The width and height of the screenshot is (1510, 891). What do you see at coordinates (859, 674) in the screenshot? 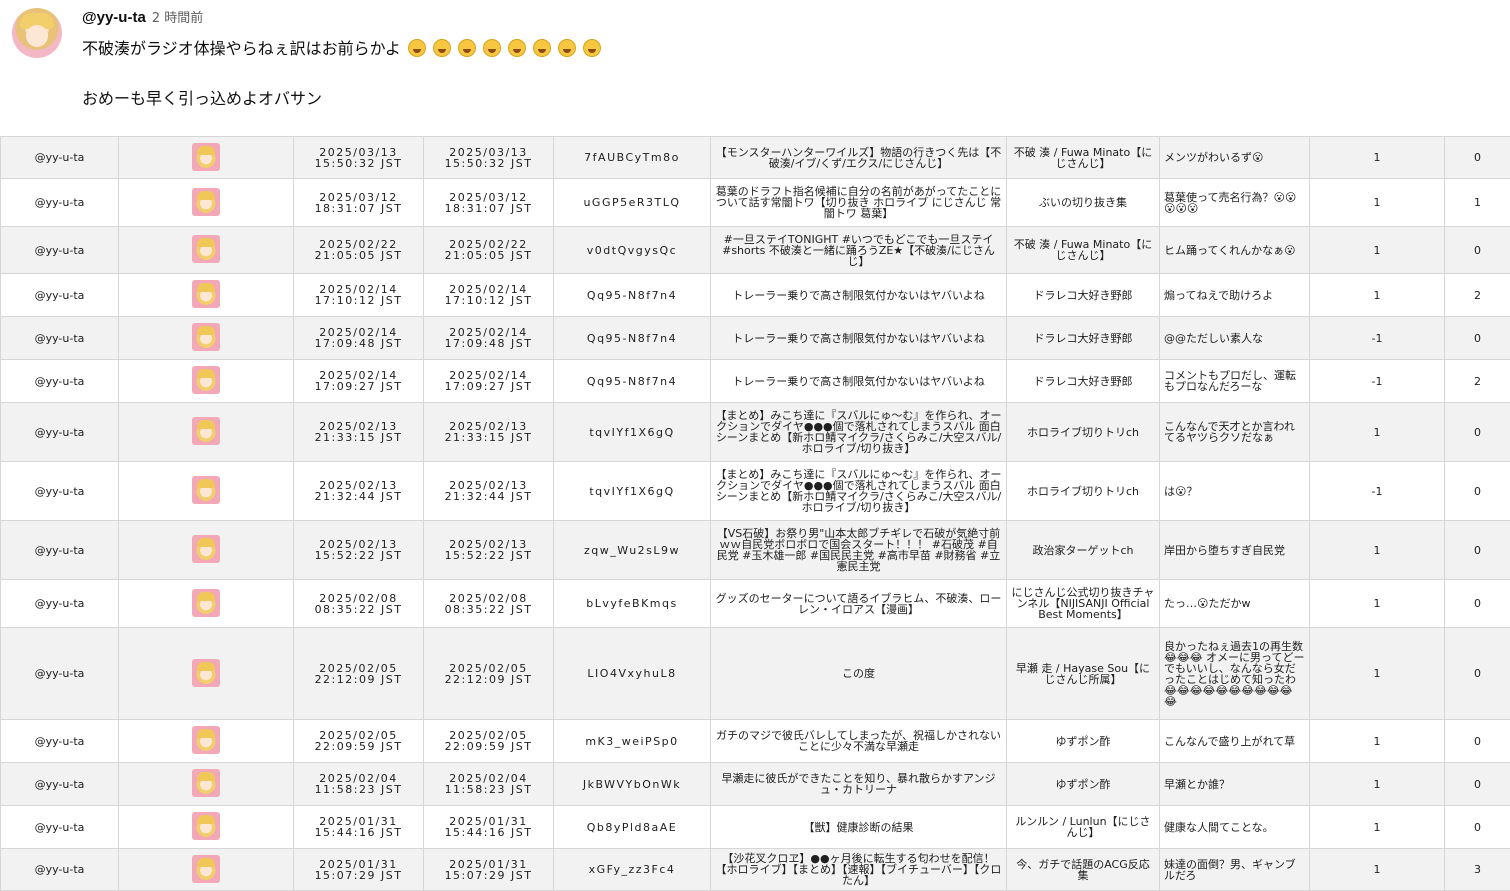
I see `cell-video-title: この度` at bounding box center [859, 674].